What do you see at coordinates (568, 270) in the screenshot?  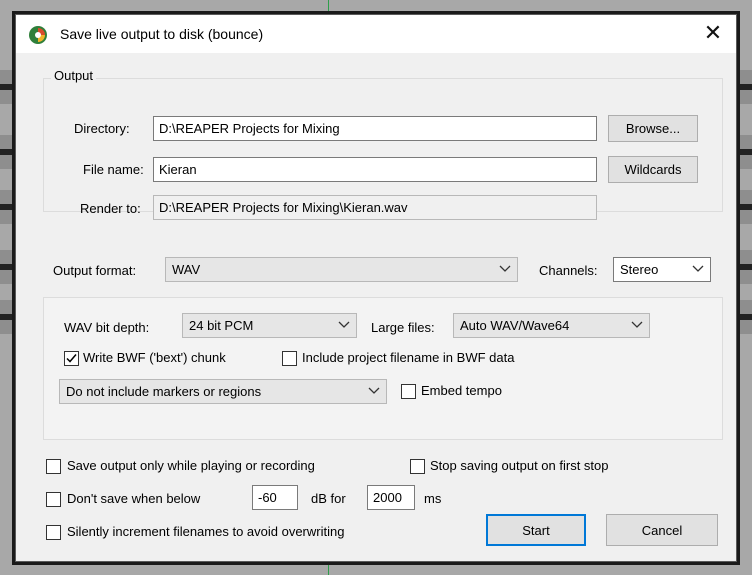 I see `channels-label: Channels:` at bounding box center [568, 270].